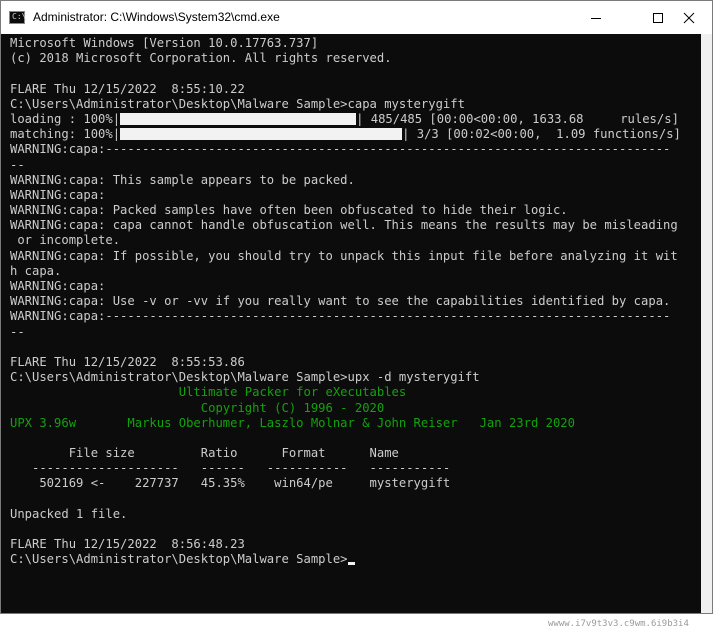  What do you see at coordinates (36, 270) in the screenshot?
I see `console-line: h capa.` at bounding box center [36, 270].